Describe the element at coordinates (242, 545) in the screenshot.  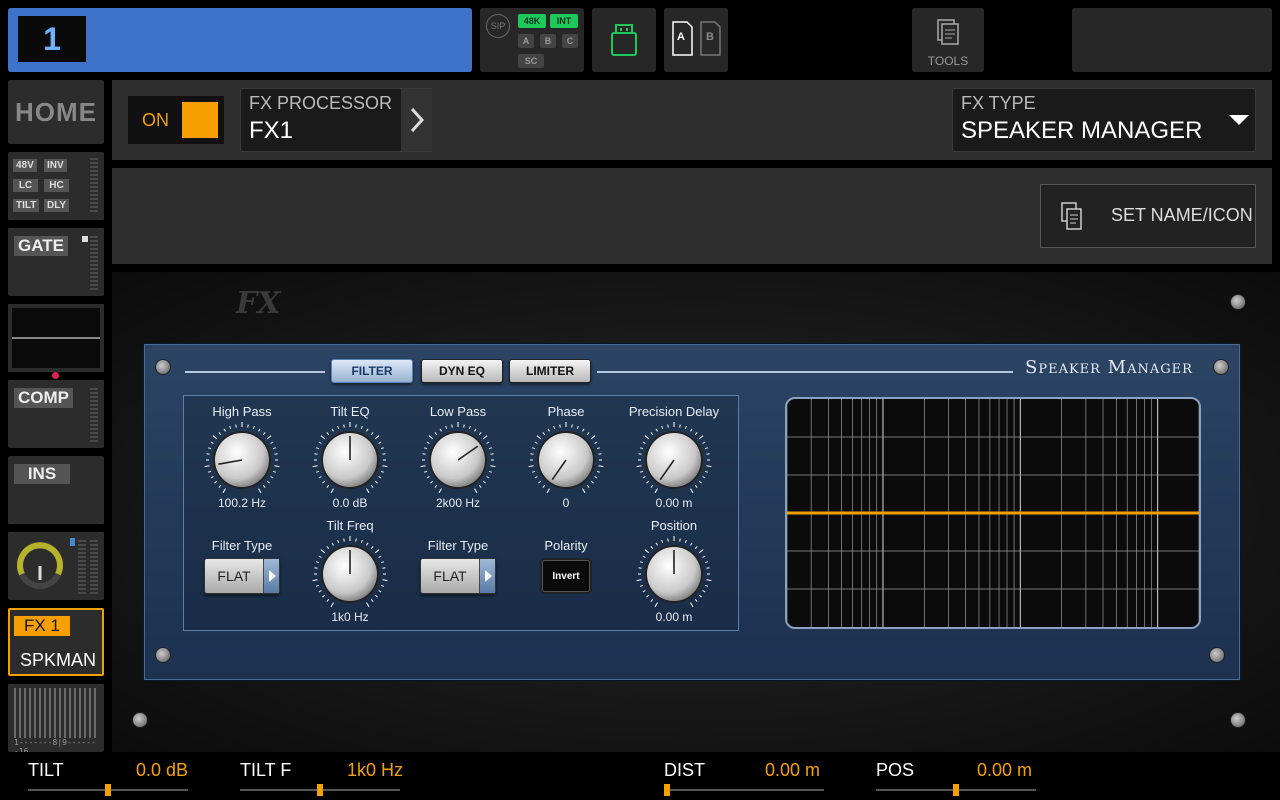
I see `filter-type-1-label: Filter Type` at that location.